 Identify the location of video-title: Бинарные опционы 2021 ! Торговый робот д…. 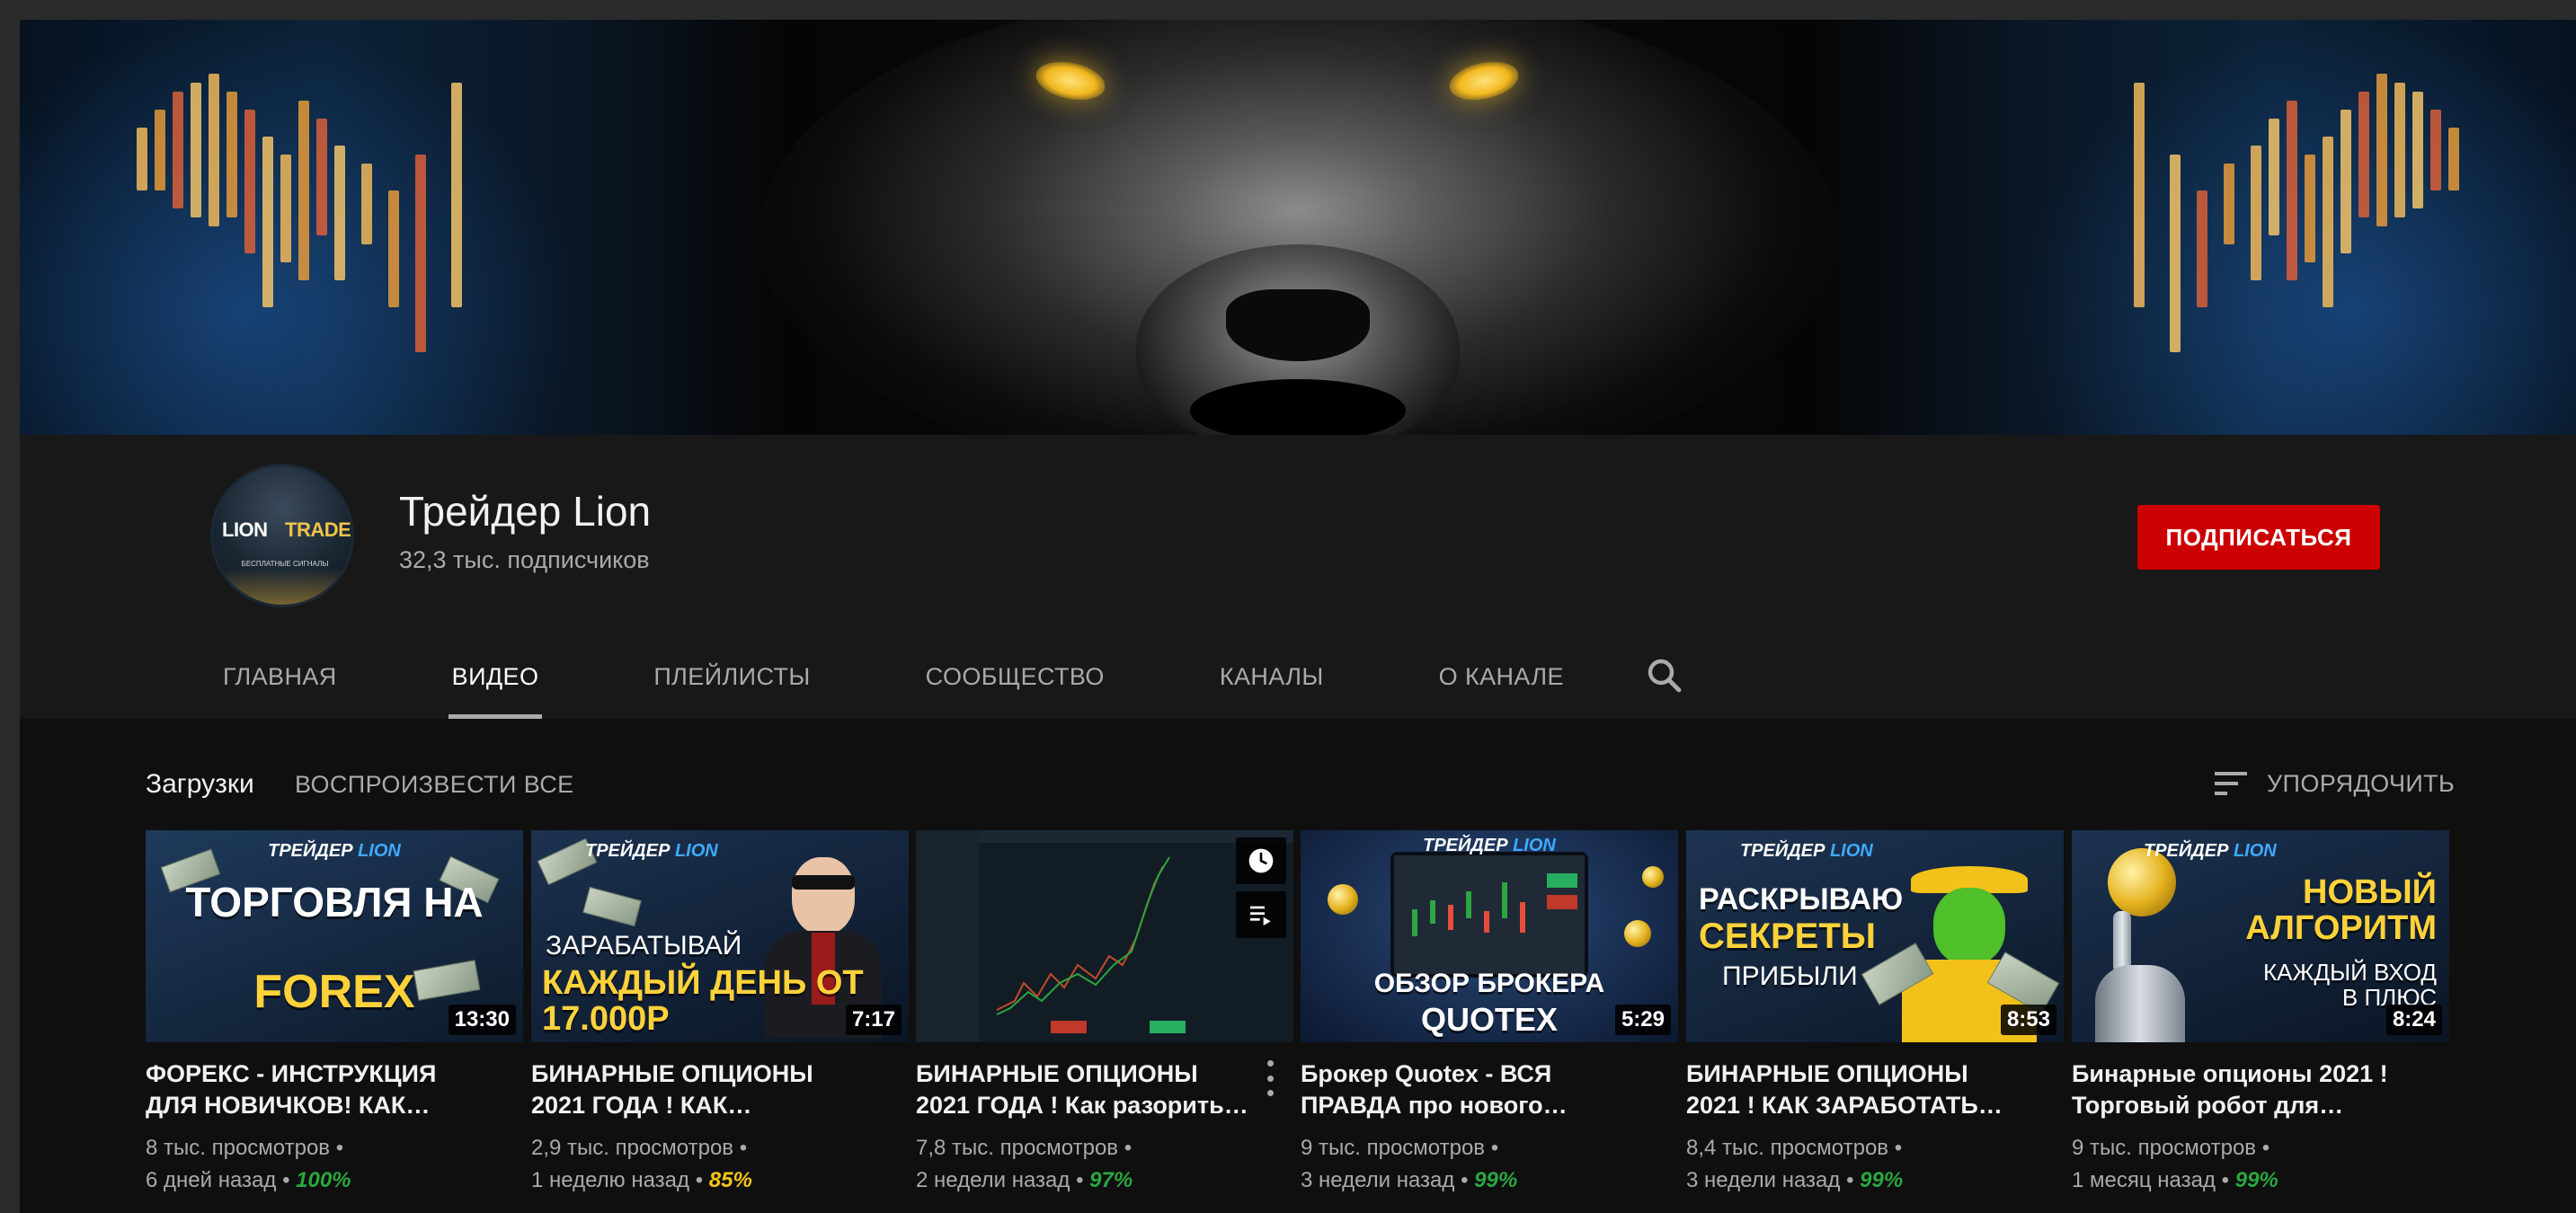
(2242, 1089).